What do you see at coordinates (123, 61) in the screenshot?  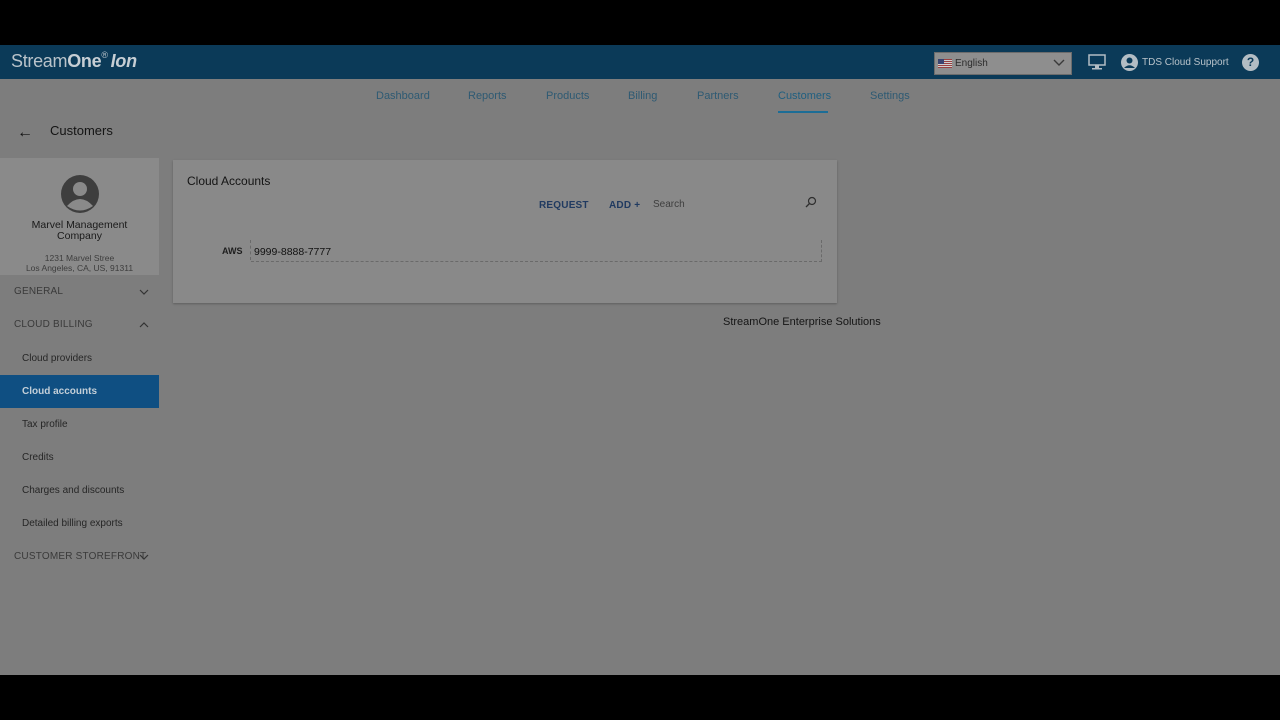 I see `brand-ion: Ion` at bounding box center [123, 61].